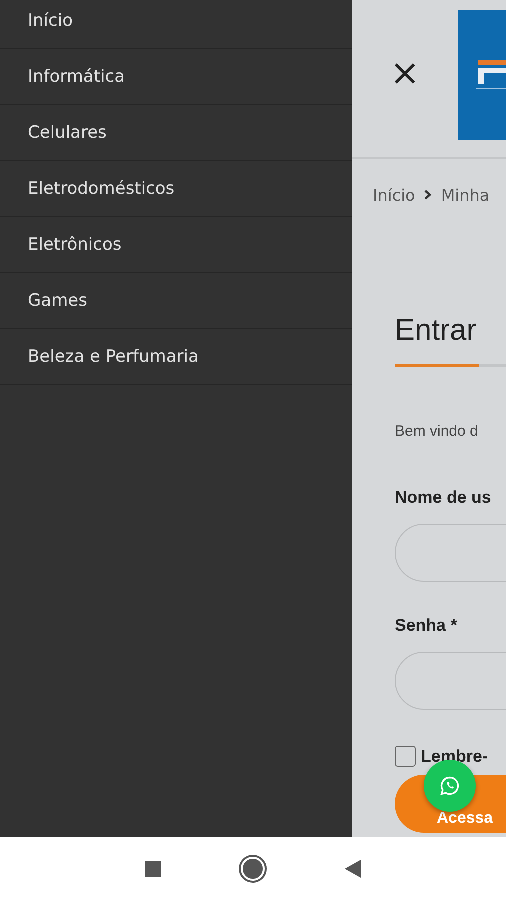 This screenshot has width=506, height=900. What do you see at coordinates (153, 868) in the screenshot?
I see `recent-apps-icon` at bounding box center [153, 868].